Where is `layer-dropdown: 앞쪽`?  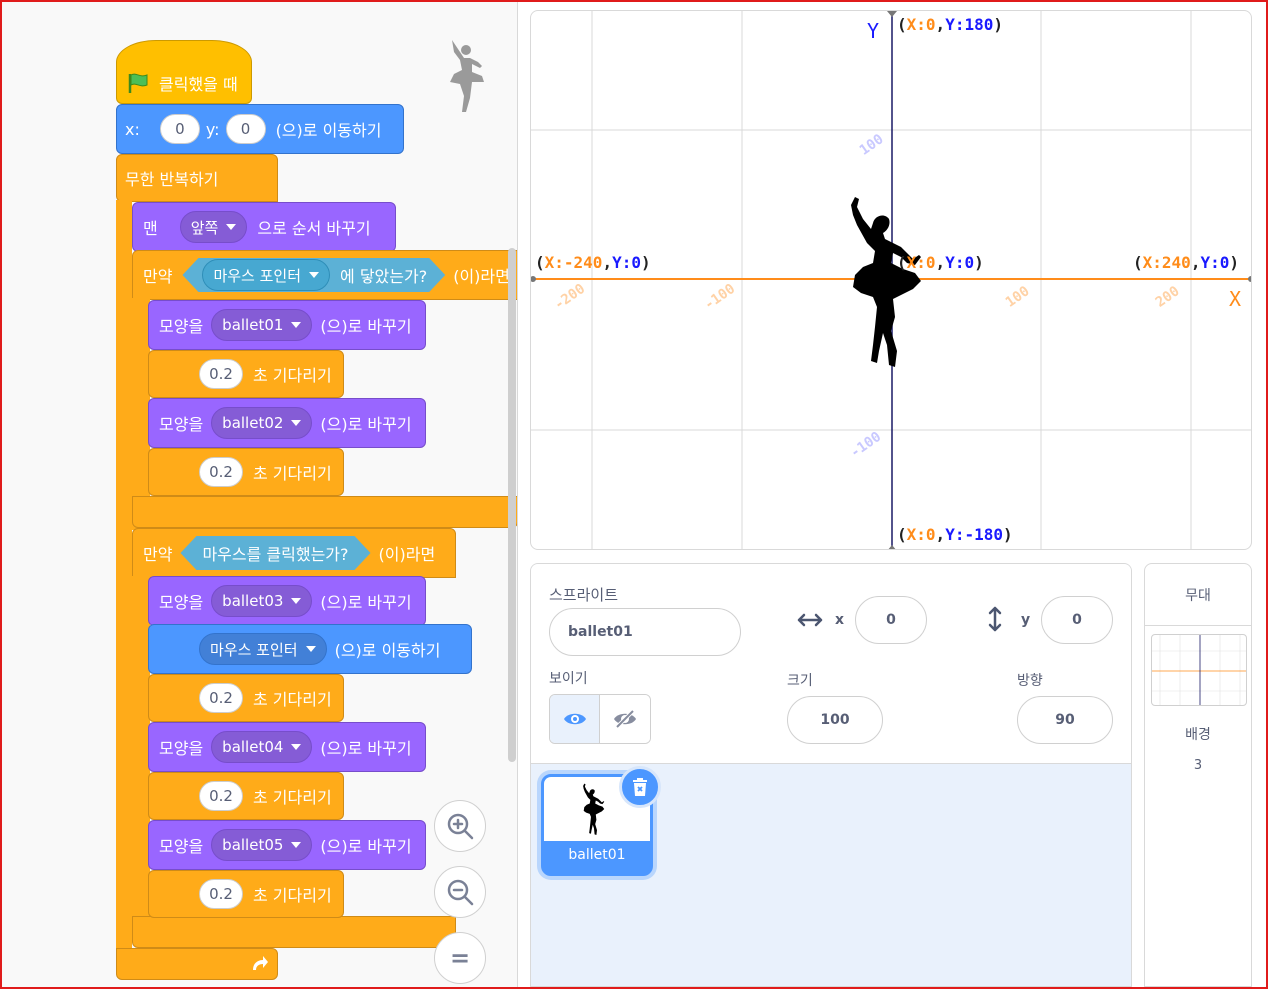 layer-dropdown: 앞쪽 is located at coordinates (213, 227).